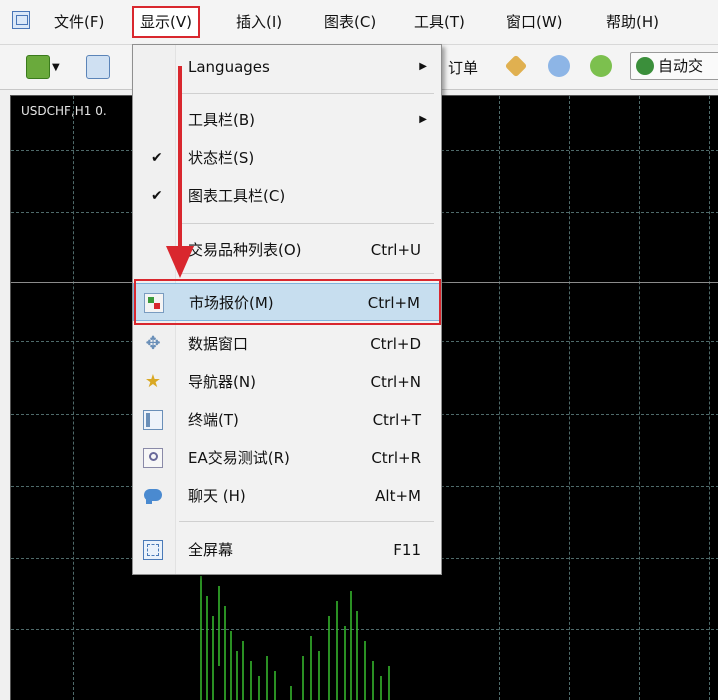 The width and height of the screenshot is (718, 700). What do you see at coordinates (56, 68) in the screenshot?
I see `chevron-down-icon: ▼` at bounding box center [56, 68].